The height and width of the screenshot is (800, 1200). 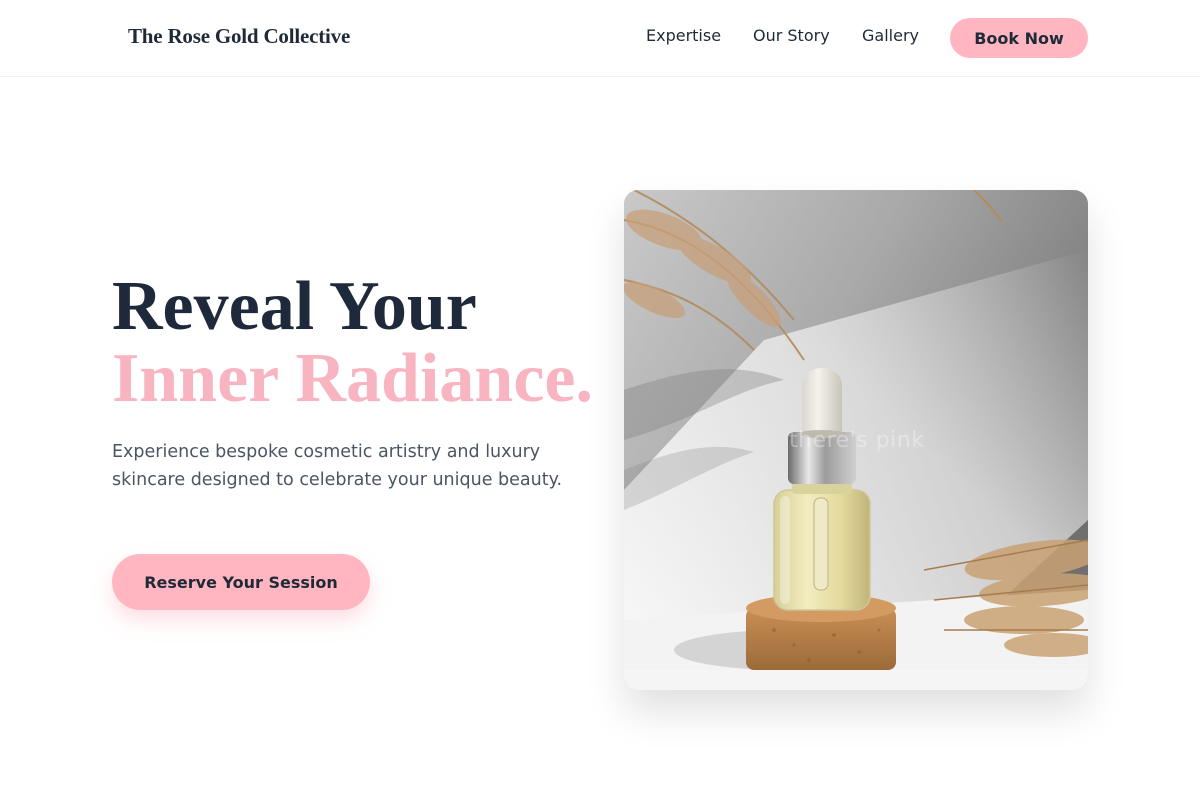 I want to click on reserve-session-button: Reserve Your Session, so click(x=241, y=582).